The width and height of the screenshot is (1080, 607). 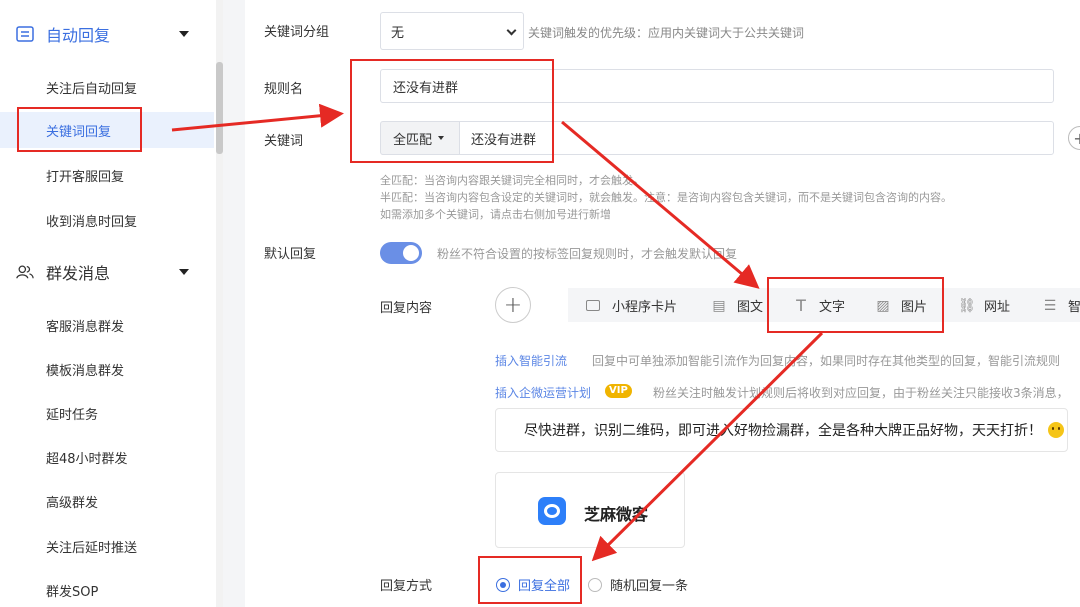 I want to click on radio-unchecked-icon, so click(x=595, y=584).